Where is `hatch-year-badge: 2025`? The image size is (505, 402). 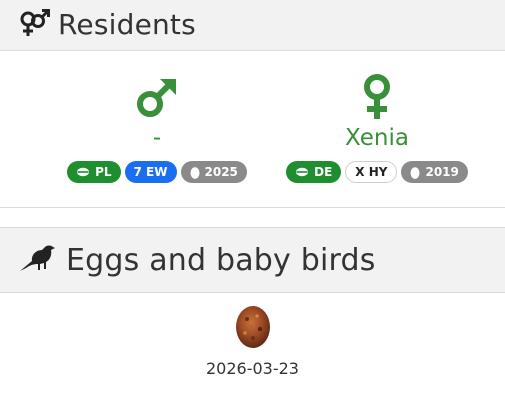
hatch-year-badge: 2025 is located at coordinates (213, 172).